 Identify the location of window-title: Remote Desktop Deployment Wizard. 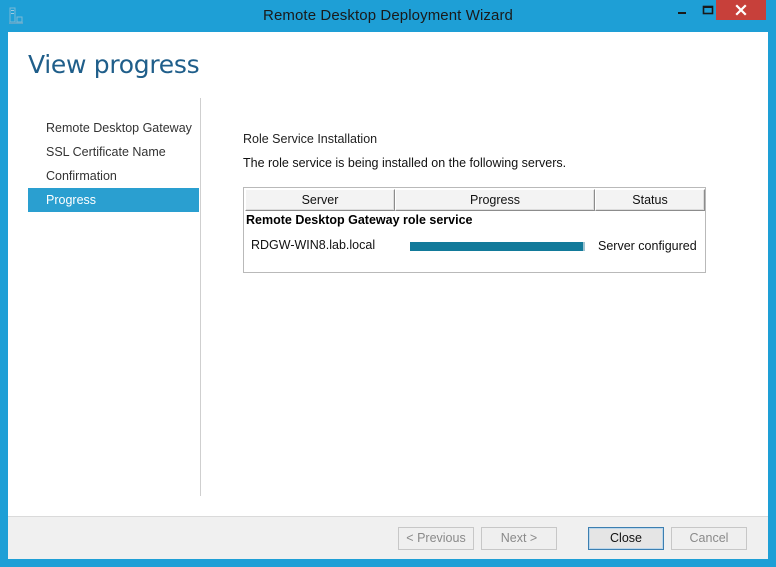
(388, 15).